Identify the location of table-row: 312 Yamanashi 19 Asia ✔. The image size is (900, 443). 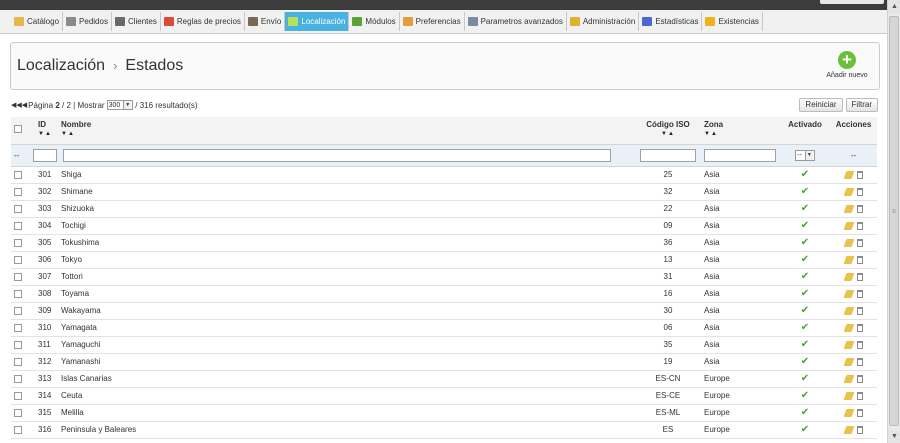
(444, 362).